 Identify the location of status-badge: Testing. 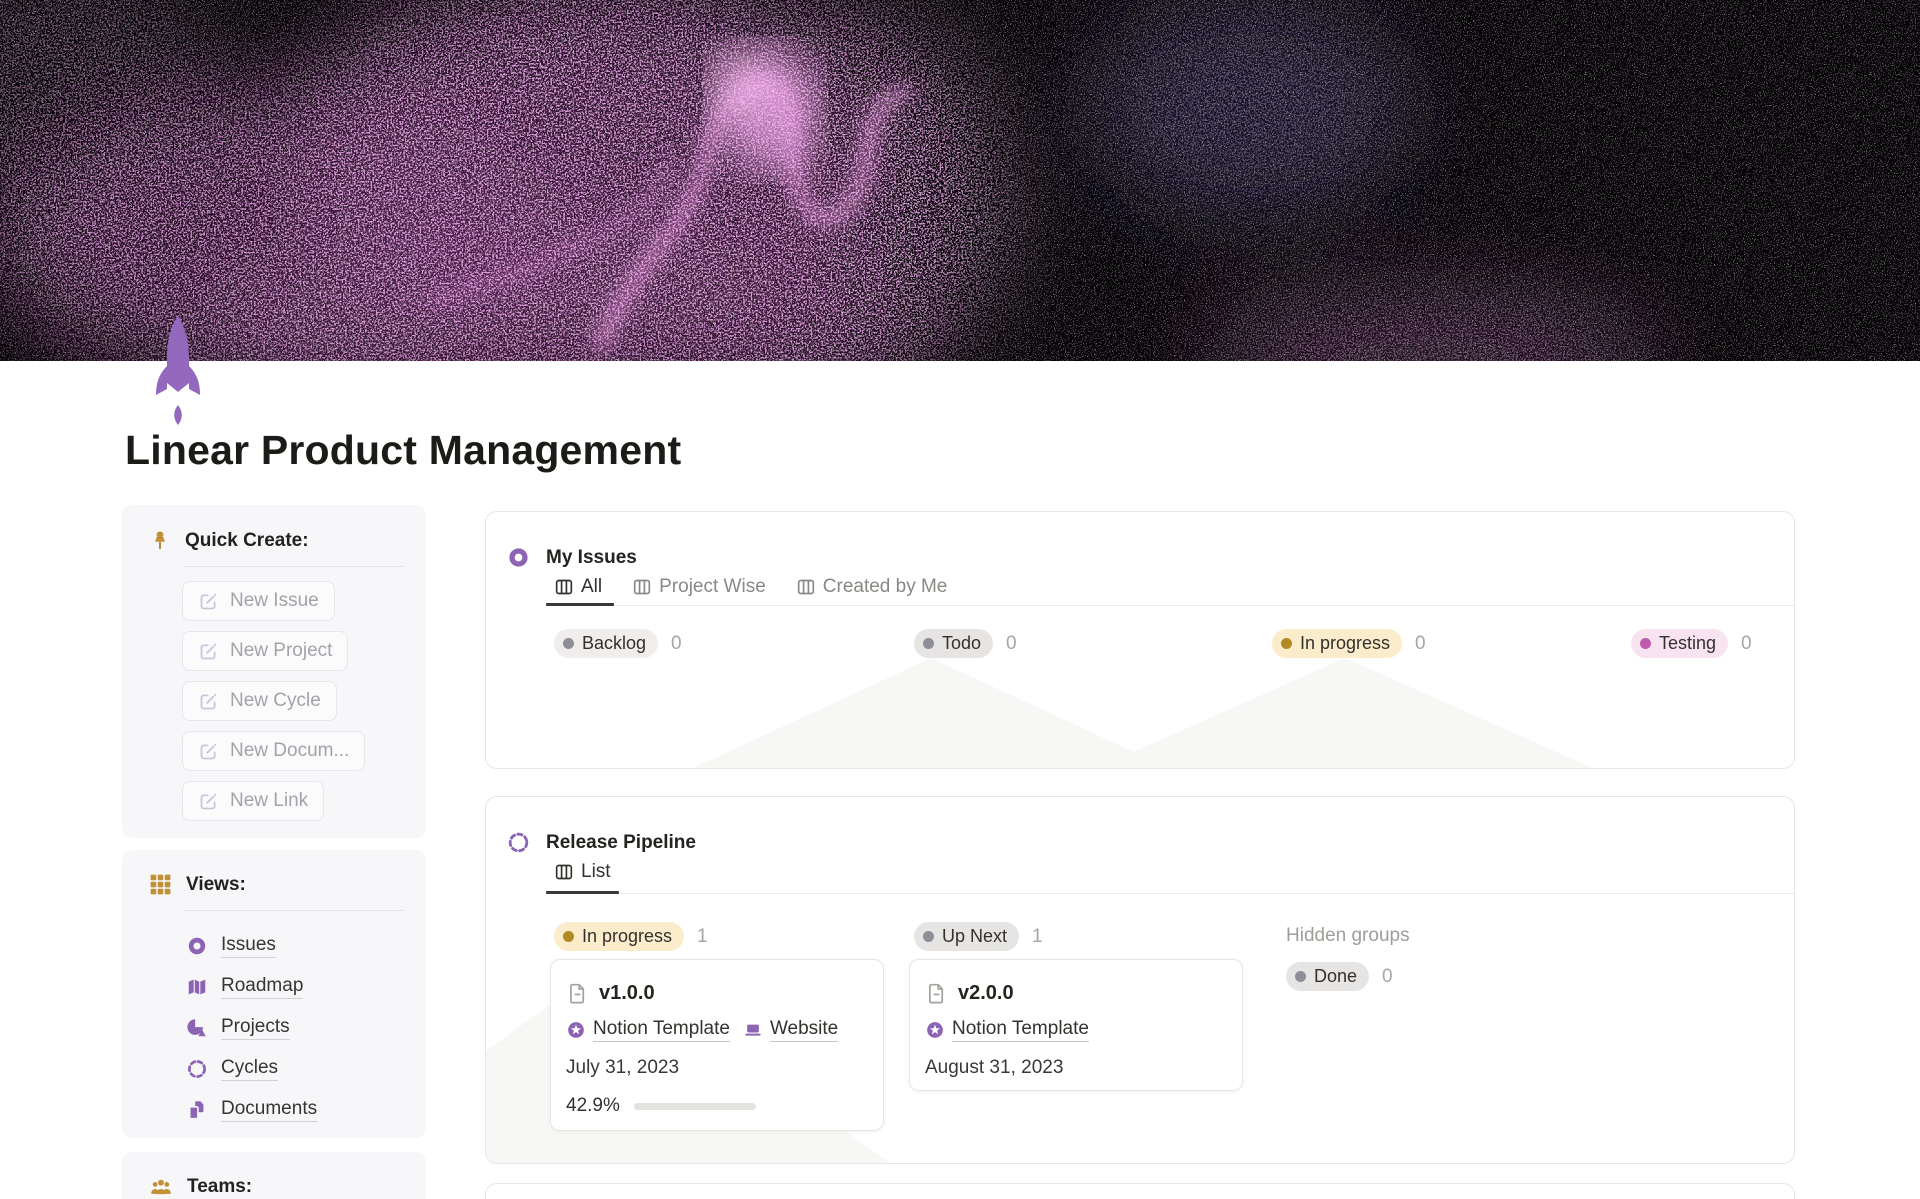
(1680, 643).